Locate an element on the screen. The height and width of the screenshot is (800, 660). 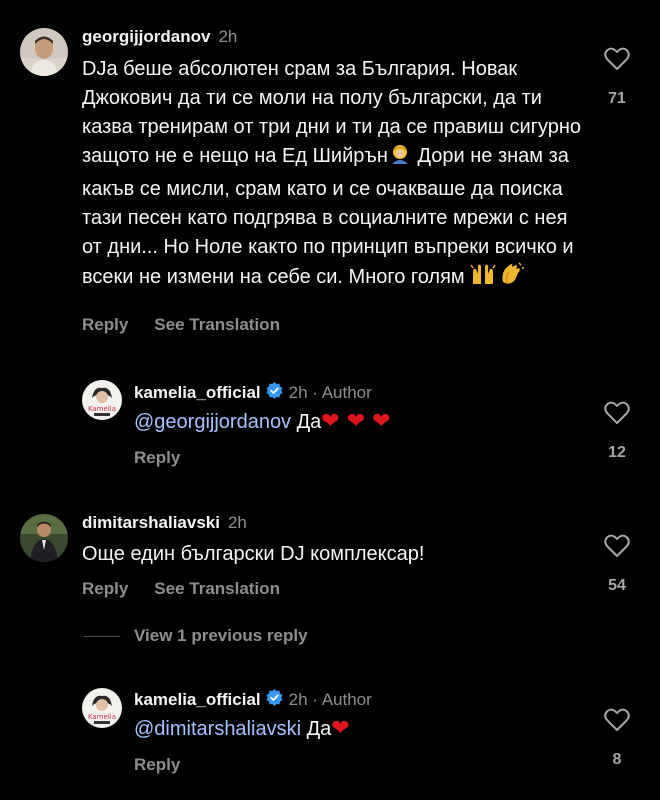
username: dimitarshaliavski is located at coordinates (151, 523).